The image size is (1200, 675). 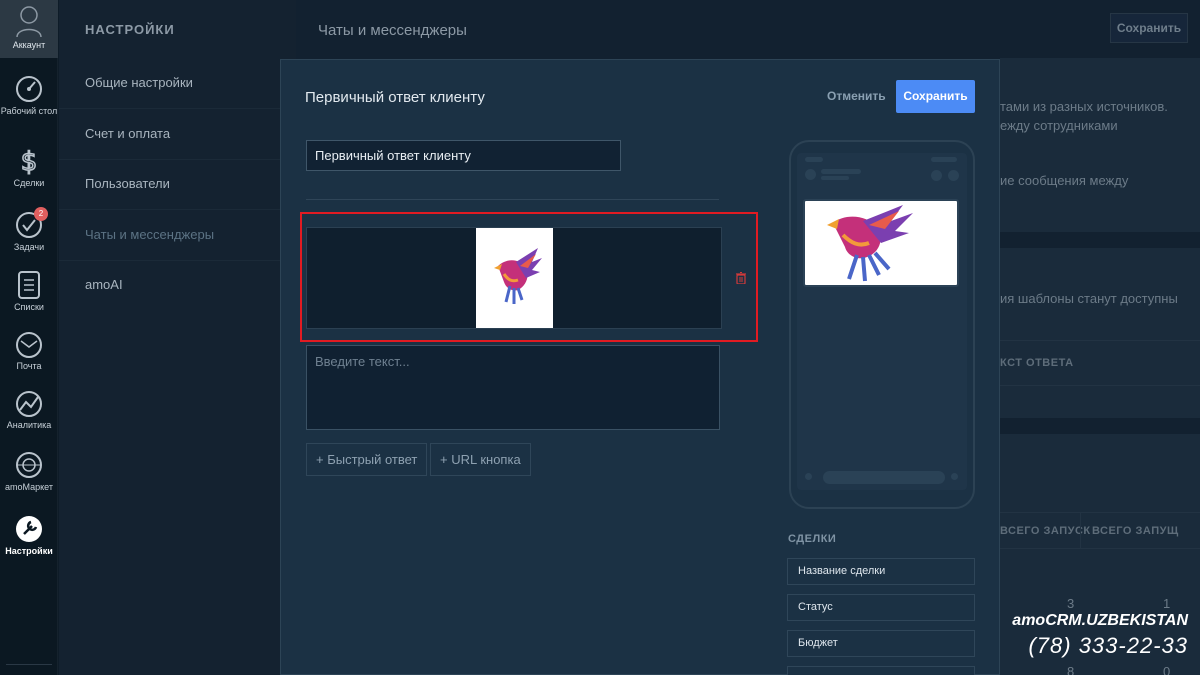 I want to click on watermark-phone: (78) 333-22-33, so click(x=1108, y=645).